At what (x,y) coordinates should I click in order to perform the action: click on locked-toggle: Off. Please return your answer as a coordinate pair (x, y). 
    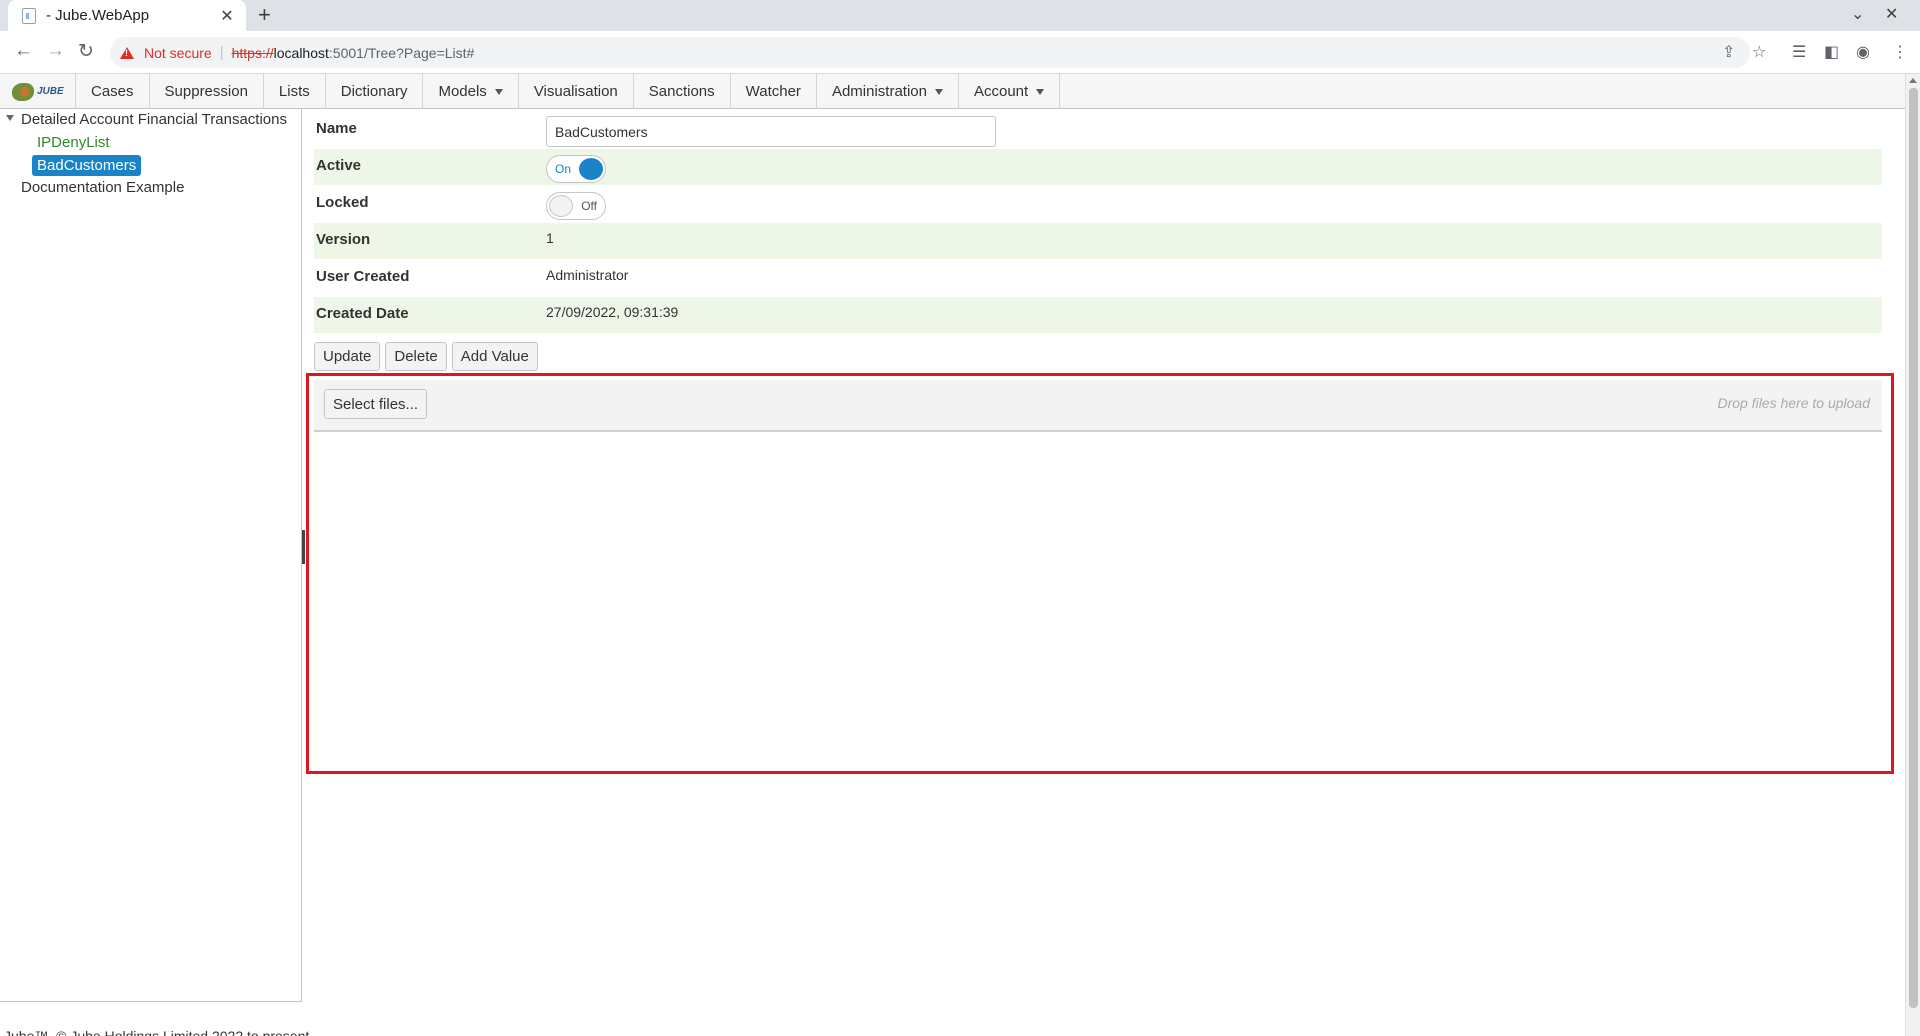
    Looking at the image, I should click on (576, 206).